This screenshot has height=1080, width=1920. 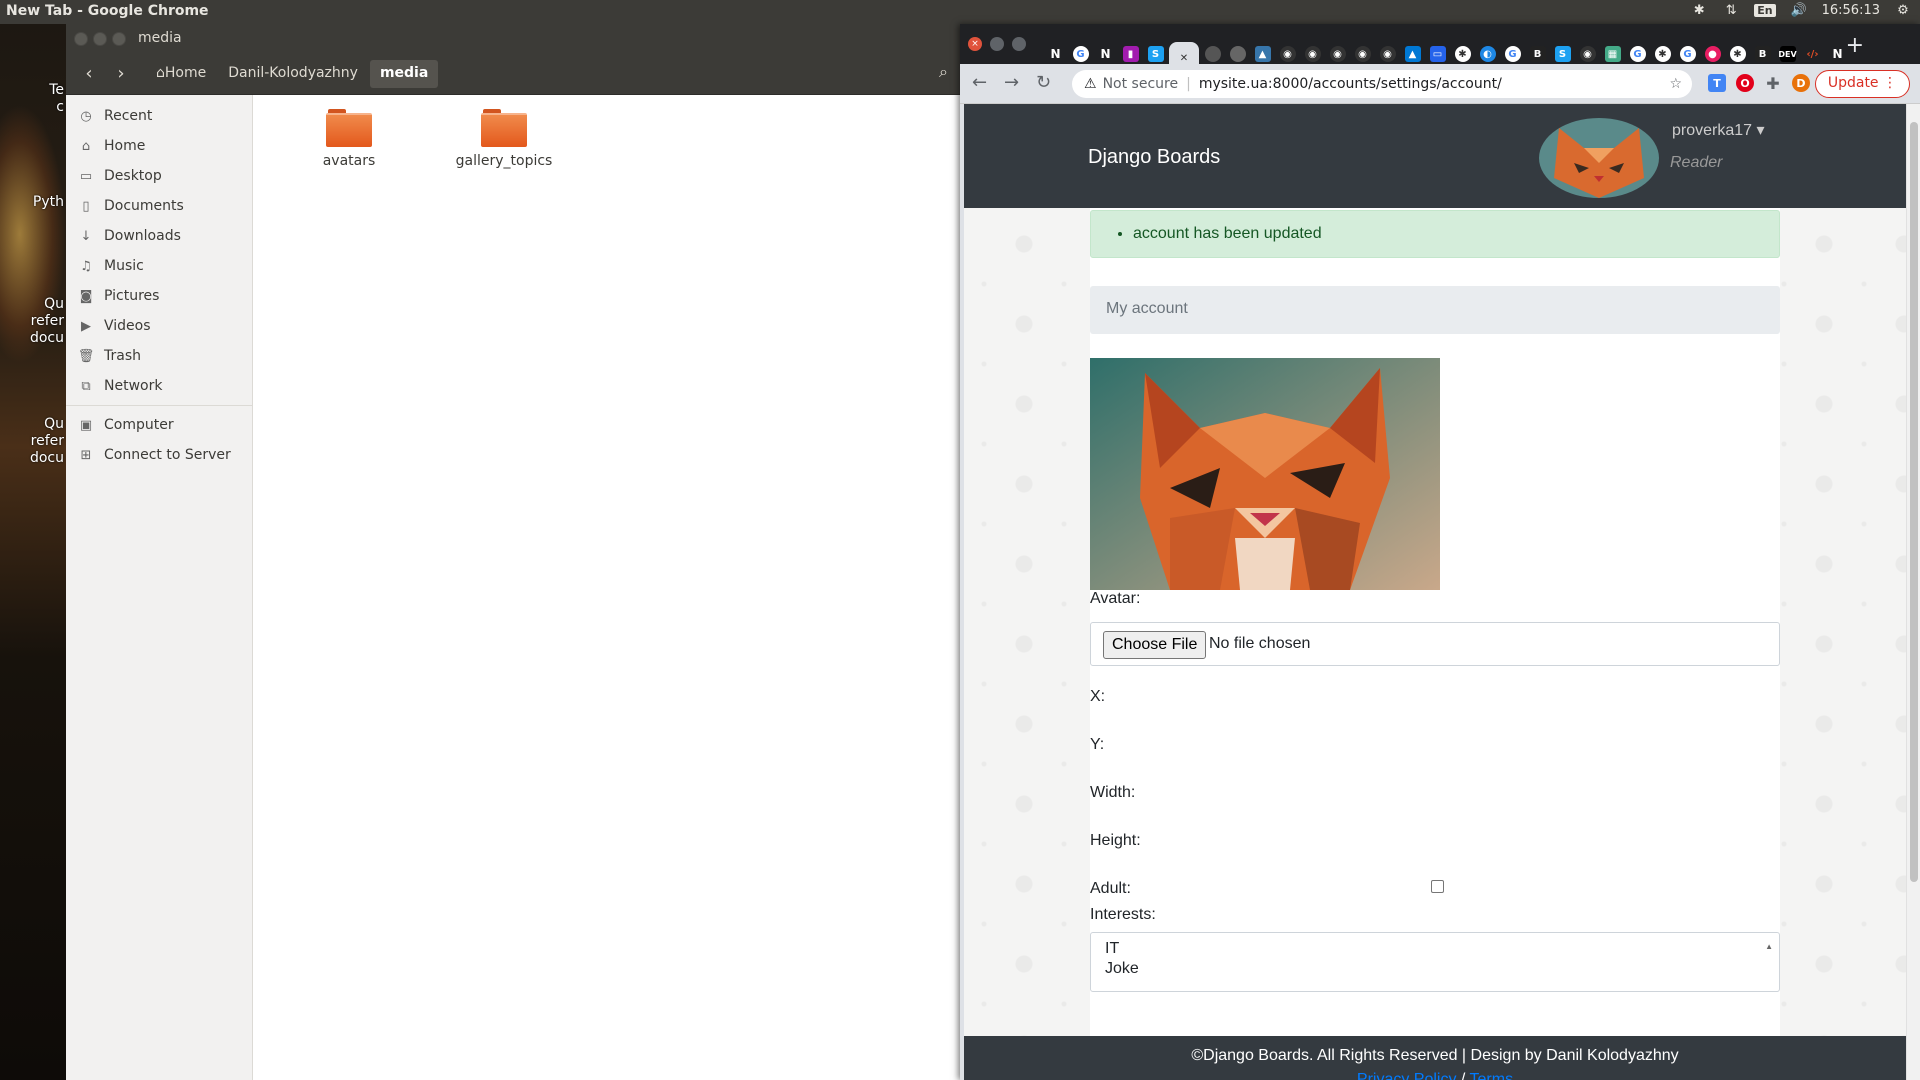 What do you see at coordinates (86, 116) in the screenshot?
I see `clock-icon: ◷` at bounding box center [86, 116].